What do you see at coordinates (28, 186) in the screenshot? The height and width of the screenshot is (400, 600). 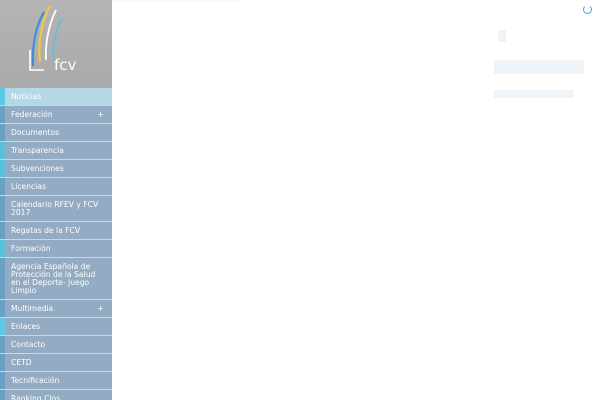 I see `sidebar-item-label: Licencias` at bounding box center [28, 186].